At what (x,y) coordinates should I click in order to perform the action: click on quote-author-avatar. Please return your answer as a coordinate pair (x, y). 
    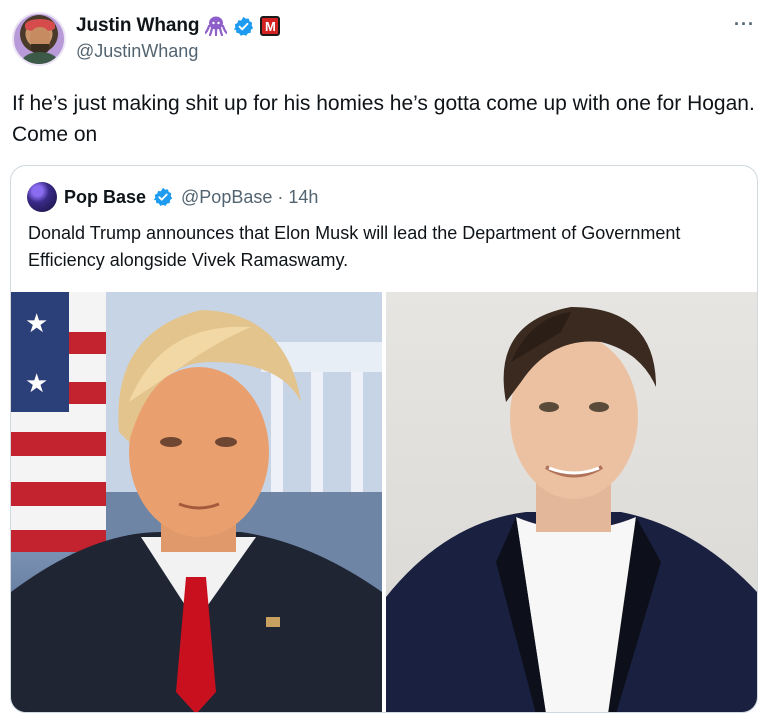
    Looking at the image, I should click on (42, 197).